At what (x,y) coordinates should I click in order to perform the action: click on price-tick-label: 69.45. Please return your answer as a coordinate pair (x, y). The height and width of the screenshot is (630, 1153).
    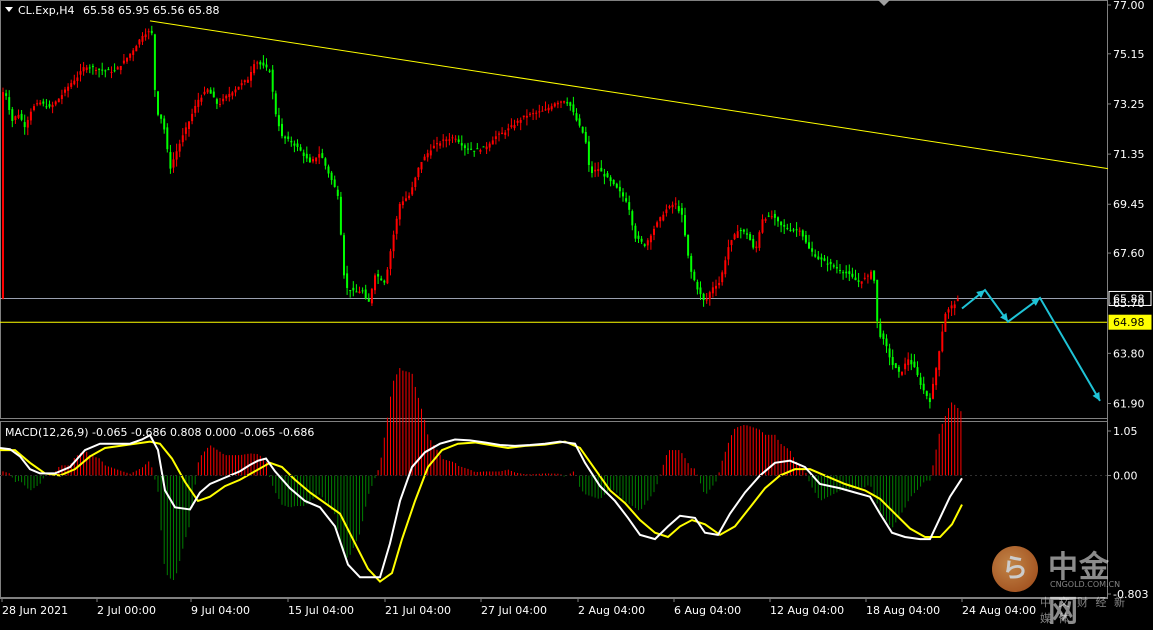
    Looking at the image, I should click on (1129, 204).